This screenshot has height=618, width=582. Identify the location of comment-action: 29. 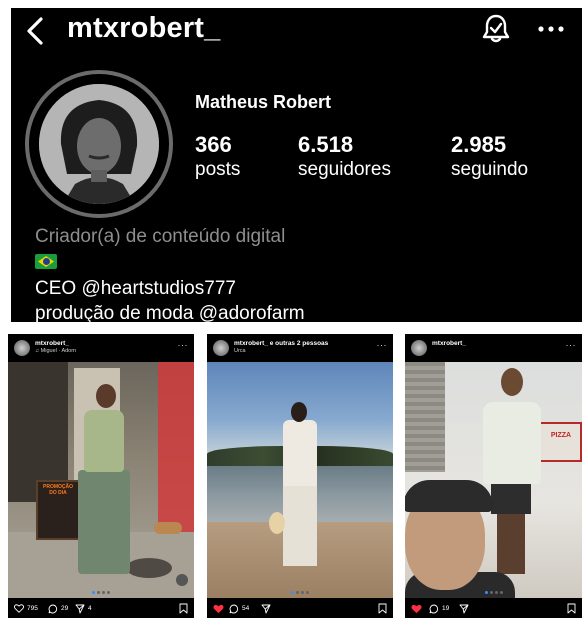
(58, 608).